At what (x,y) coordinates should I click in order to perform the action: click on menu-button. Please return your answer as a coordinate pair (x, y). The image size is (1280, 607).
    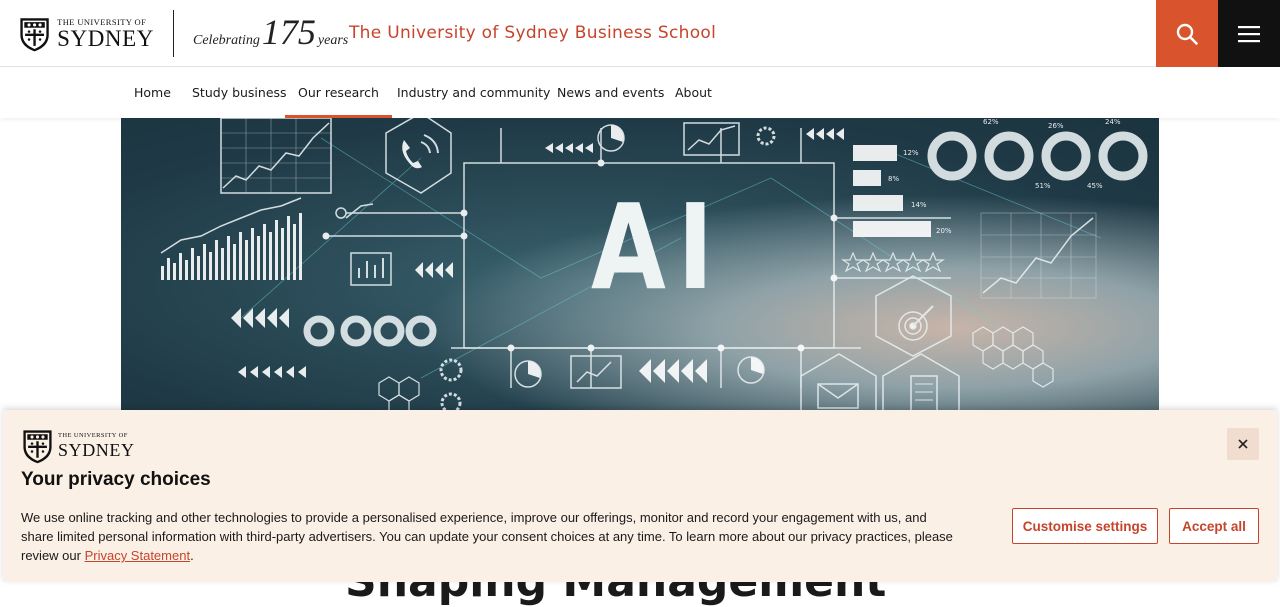
    Looking at the image, I should click on (1249, 33).